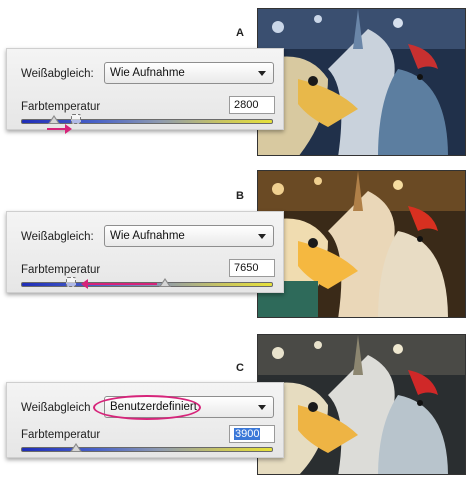 The width and height of the screenshot is (472, 477). What do you see at coordinates (240, 368) in the screenshot?
I see `section-letter-c: C` at bounding box center [240, 368].